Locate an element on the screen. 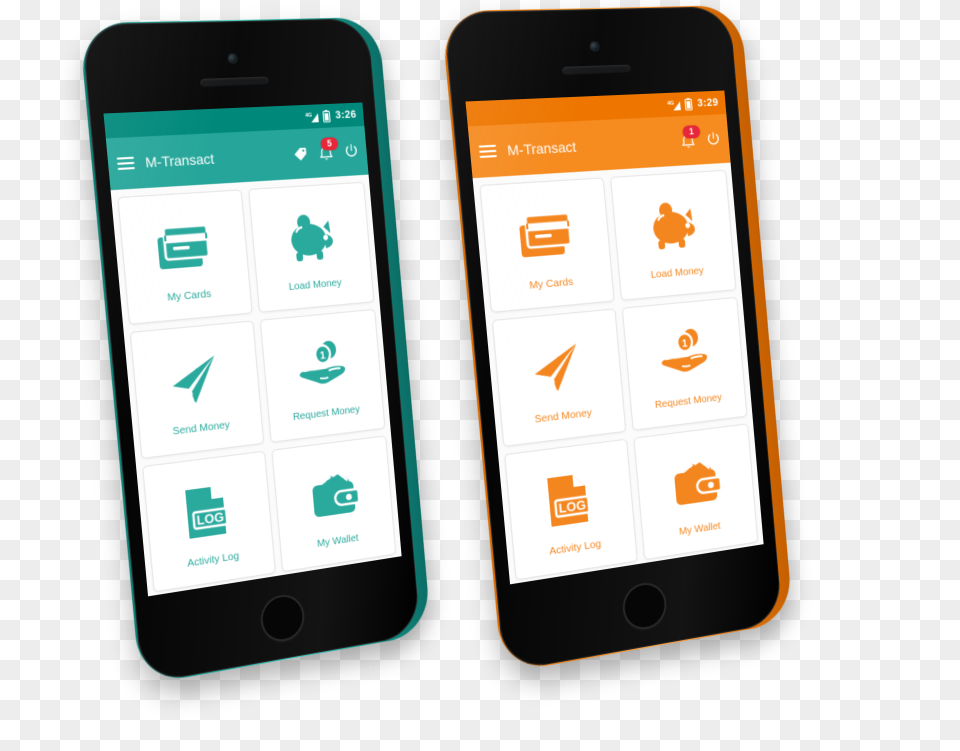  app-bar-actions: 5 is located at coordinates (325, 150).